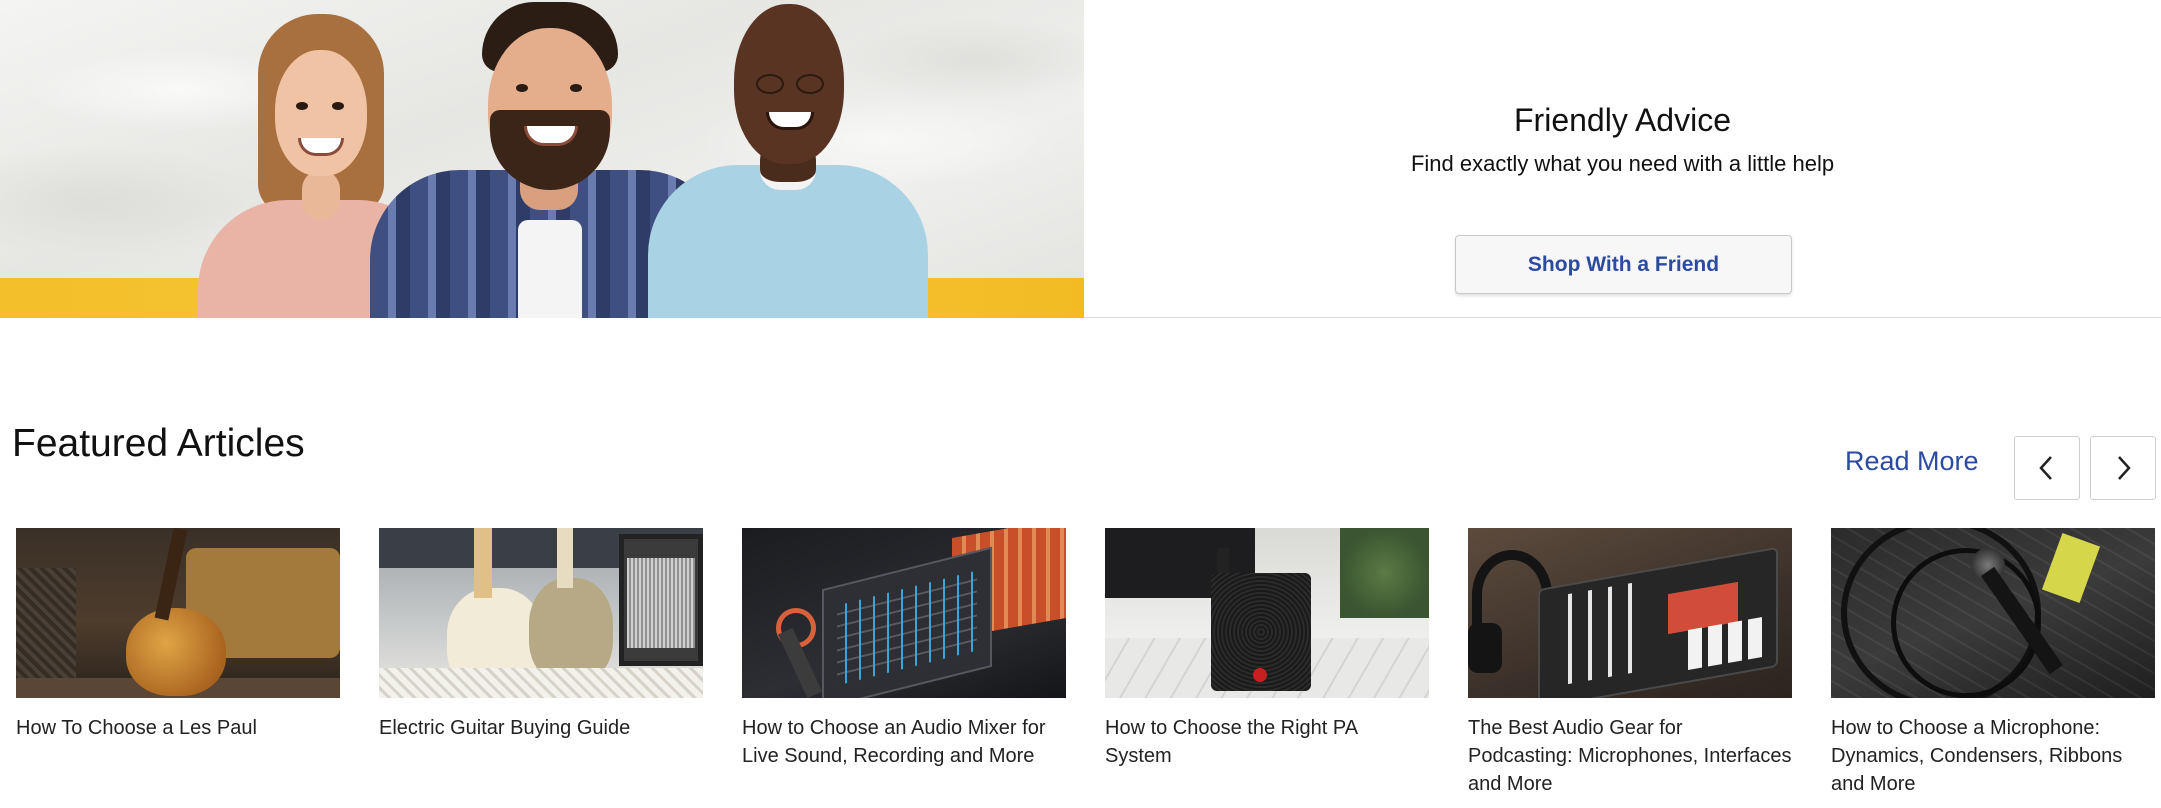  Describe the element at coordinates (1622, 120) in the screenshot. I see `hero-title: Friendly Advice` at that location.